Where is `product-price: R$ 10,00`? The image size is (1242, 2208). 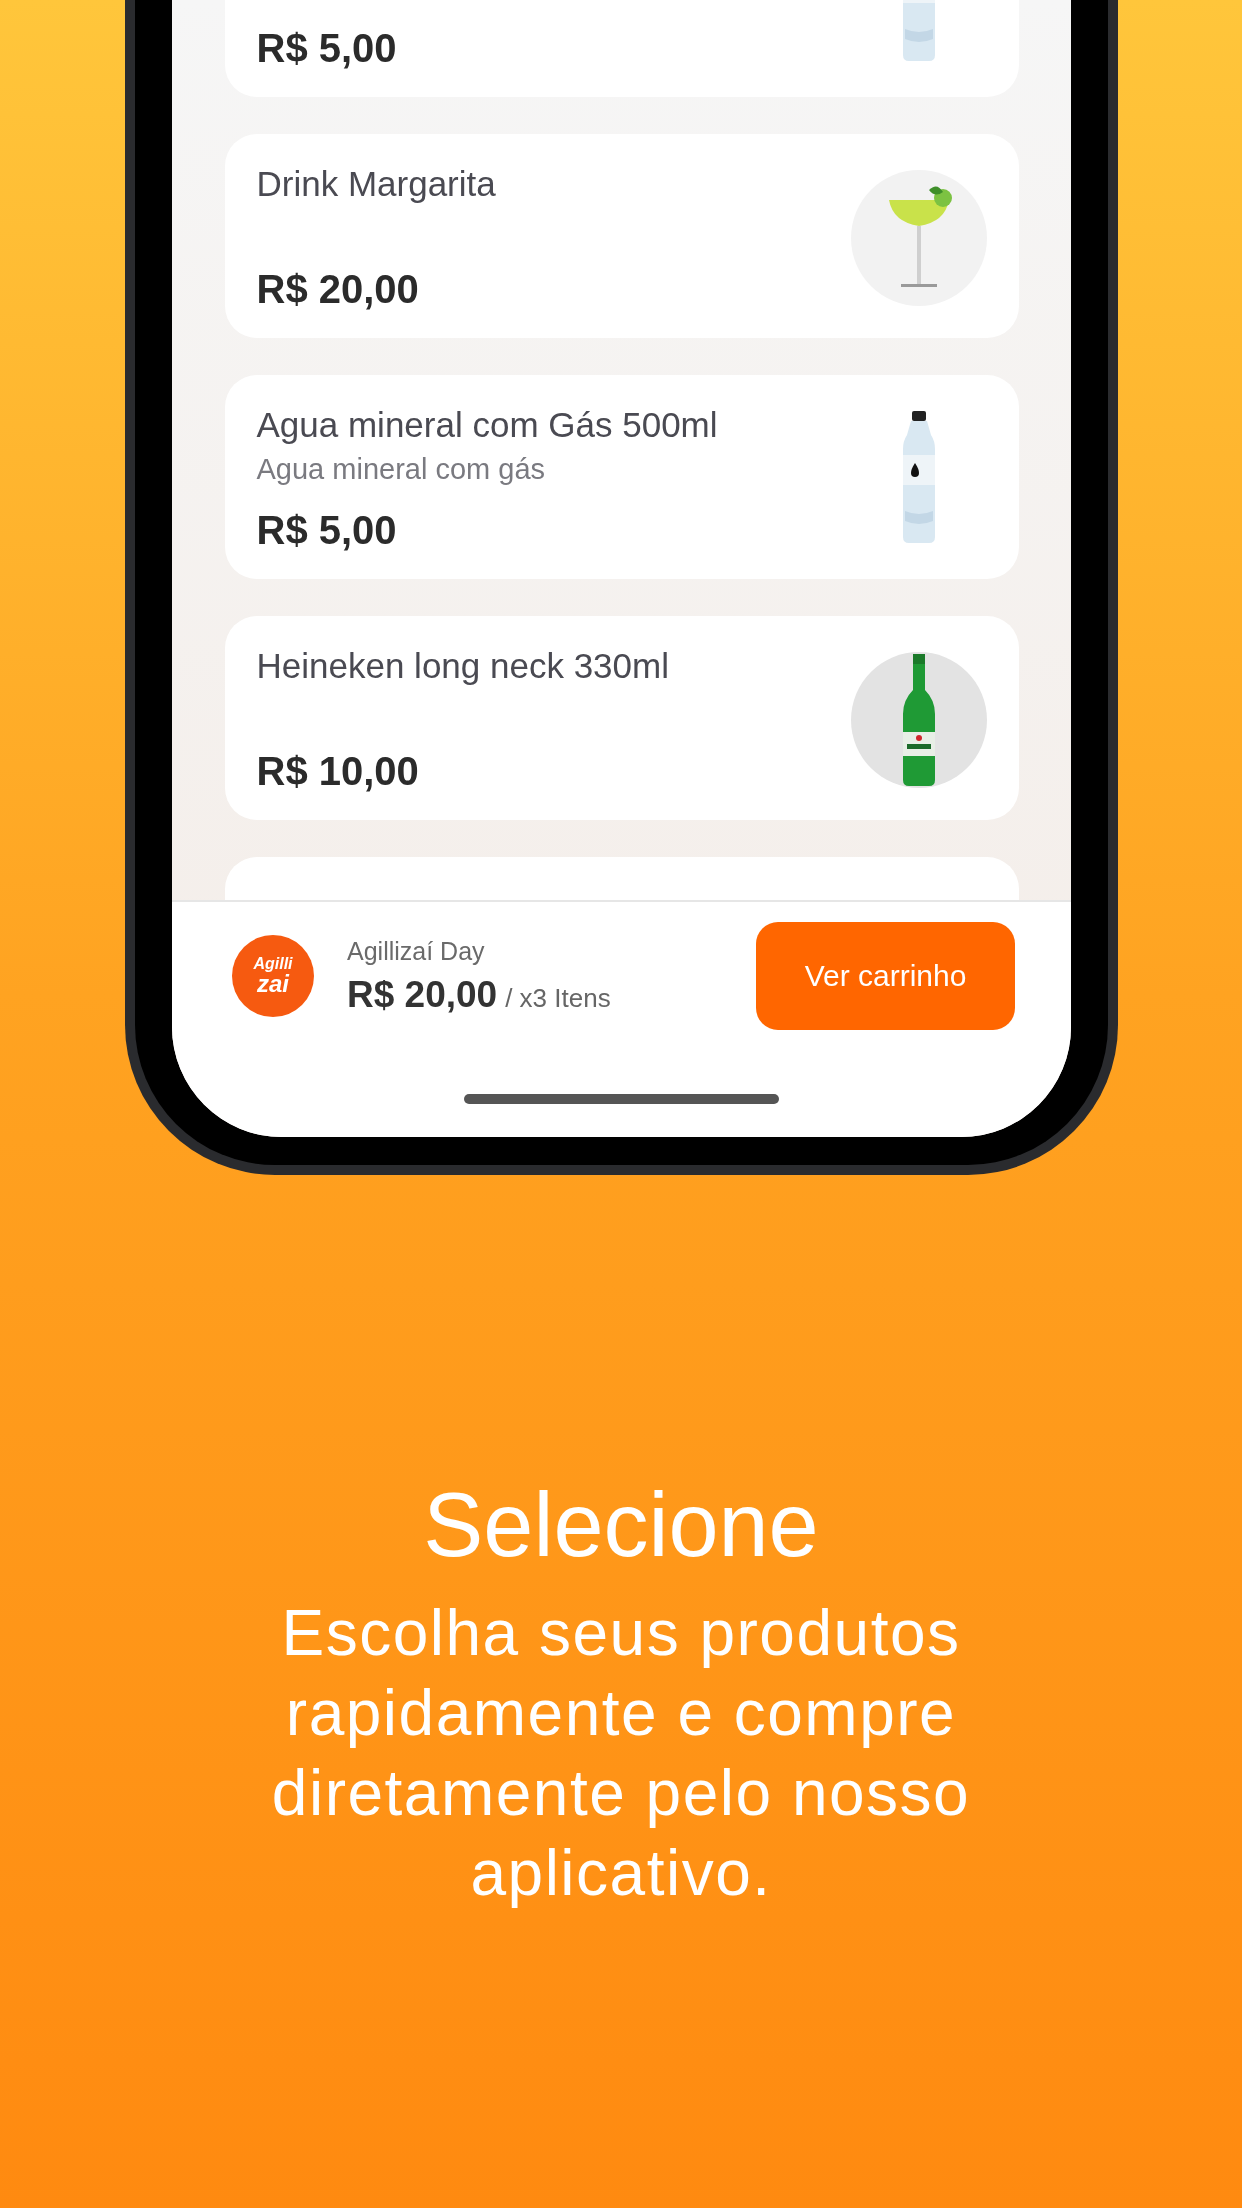
product-price: R$ 10,00 is located at coordinates (338, 771).